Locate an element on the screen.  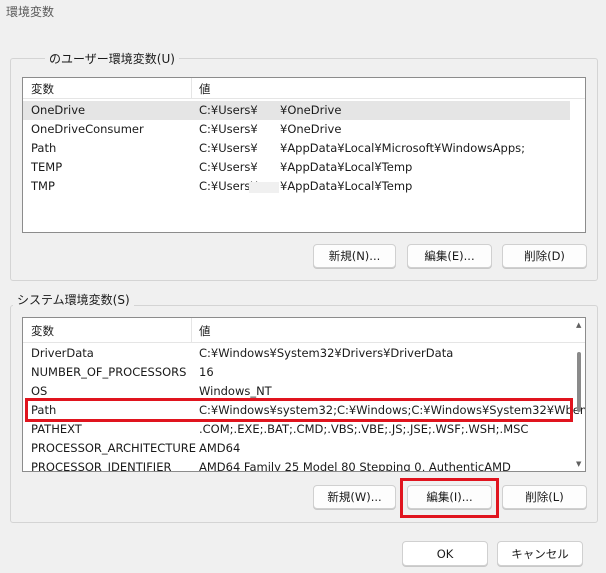
row-variable: PROCESSOR_ARCHITECTURE is located at coordinates (114, 448).